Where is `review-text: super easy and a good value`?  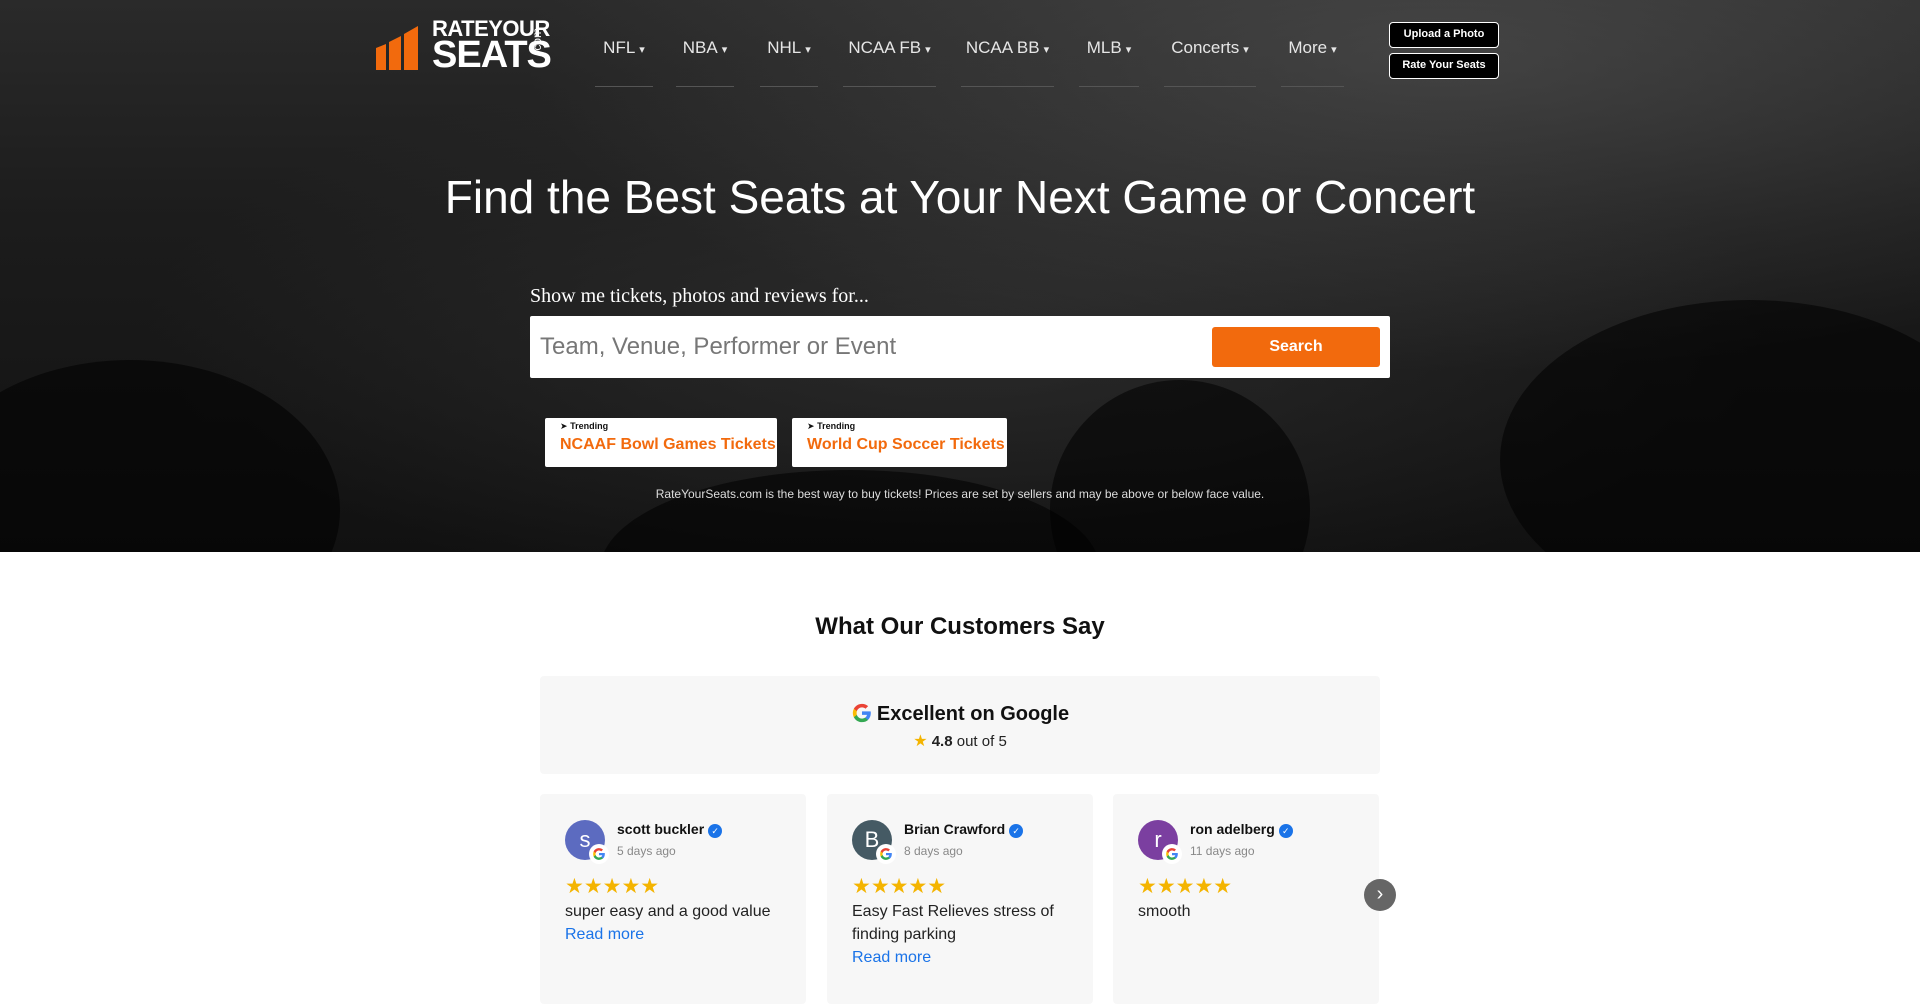
review-text: super easy and a good value is located at coordinates (668, 911).